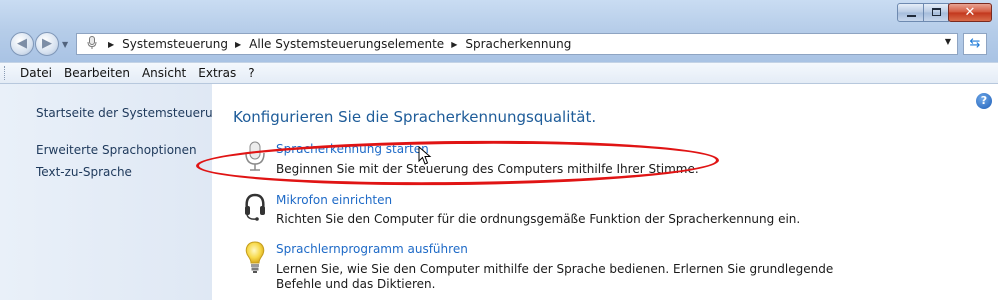 The image size is (998, 300). I want to click on minimize-button, so click(910, 12).